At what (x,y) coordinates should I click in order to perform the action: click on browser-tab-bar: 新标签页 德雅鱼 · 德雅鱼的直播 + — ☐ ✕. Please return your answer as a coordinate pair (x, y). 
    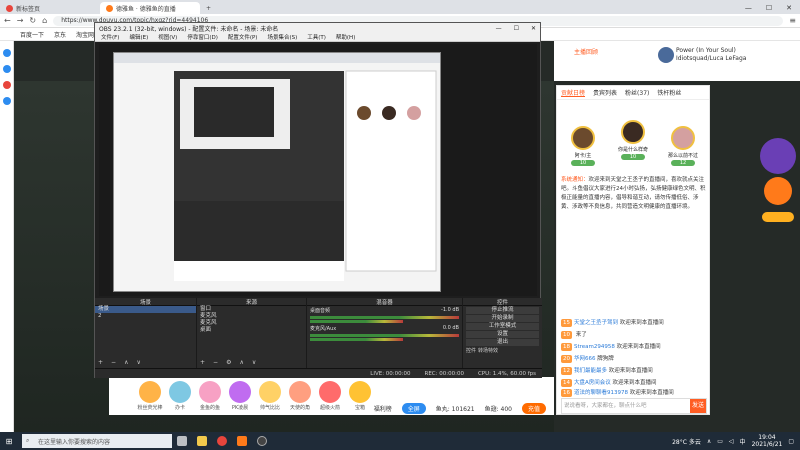
    Looking at the image, I should click on (400, 7).